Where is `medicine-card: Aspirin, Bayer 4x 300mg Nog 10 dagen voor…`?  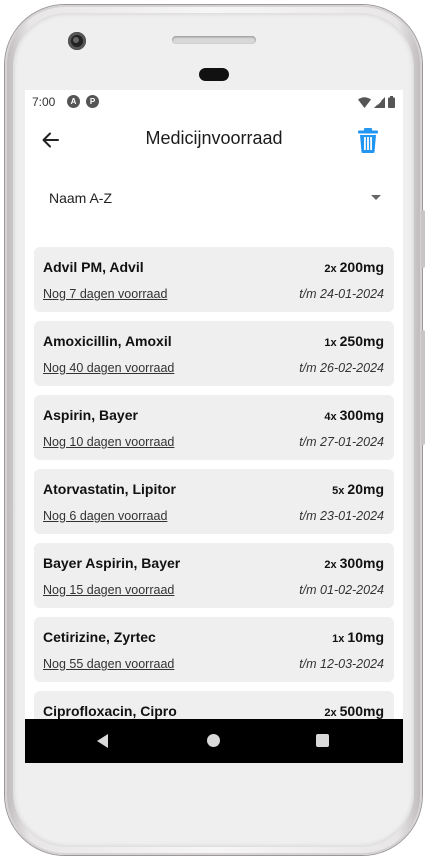
medicine-card: Aspirin, Bayer 4x 300mg Nog 10 dagen voor… is located at coordinates (214, 427).